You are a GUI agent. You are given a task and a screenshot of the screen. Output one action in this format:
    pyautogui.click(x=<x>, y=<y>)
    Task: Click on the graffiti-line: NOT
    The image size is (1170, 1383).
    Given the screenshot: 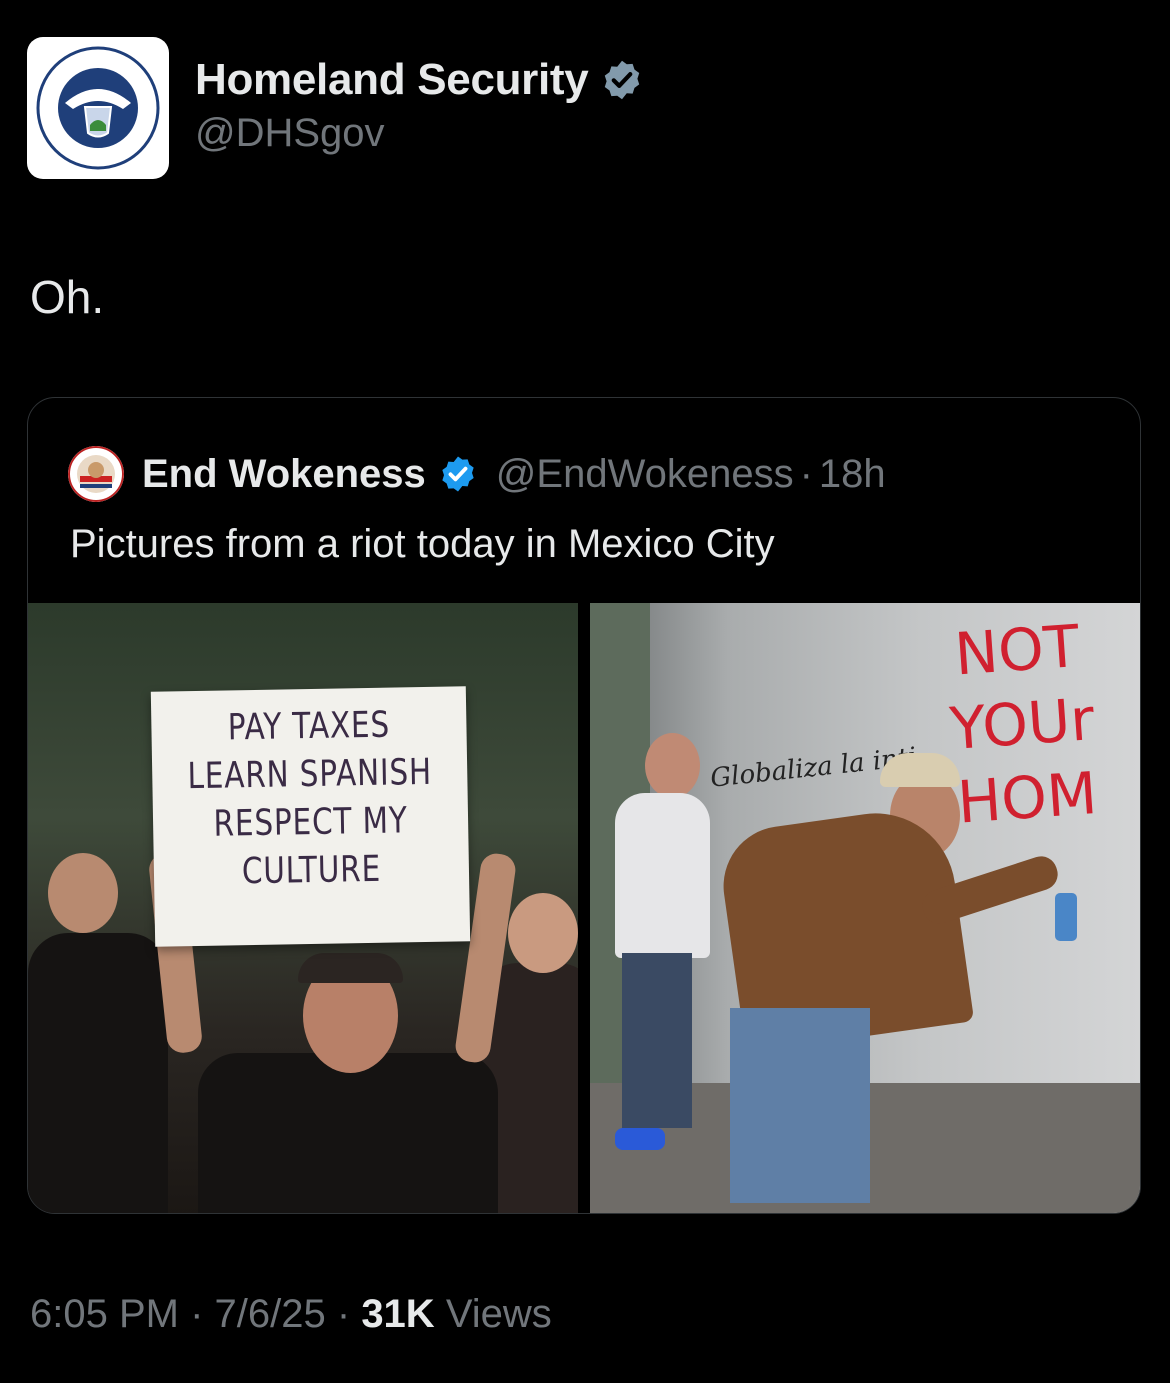 What is the action you would take?
    pyautogui.click(x=1017, y=650)
    